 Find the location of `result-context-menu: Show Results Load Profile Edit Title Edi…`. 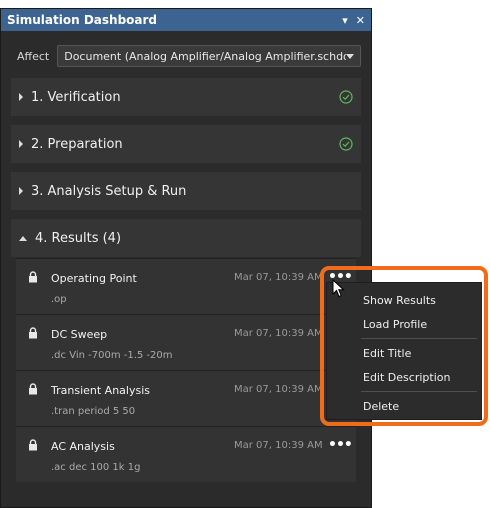

result-context-menu: Show Results Load Profile Edit Title Edi… is located at coordinates (404, 351).